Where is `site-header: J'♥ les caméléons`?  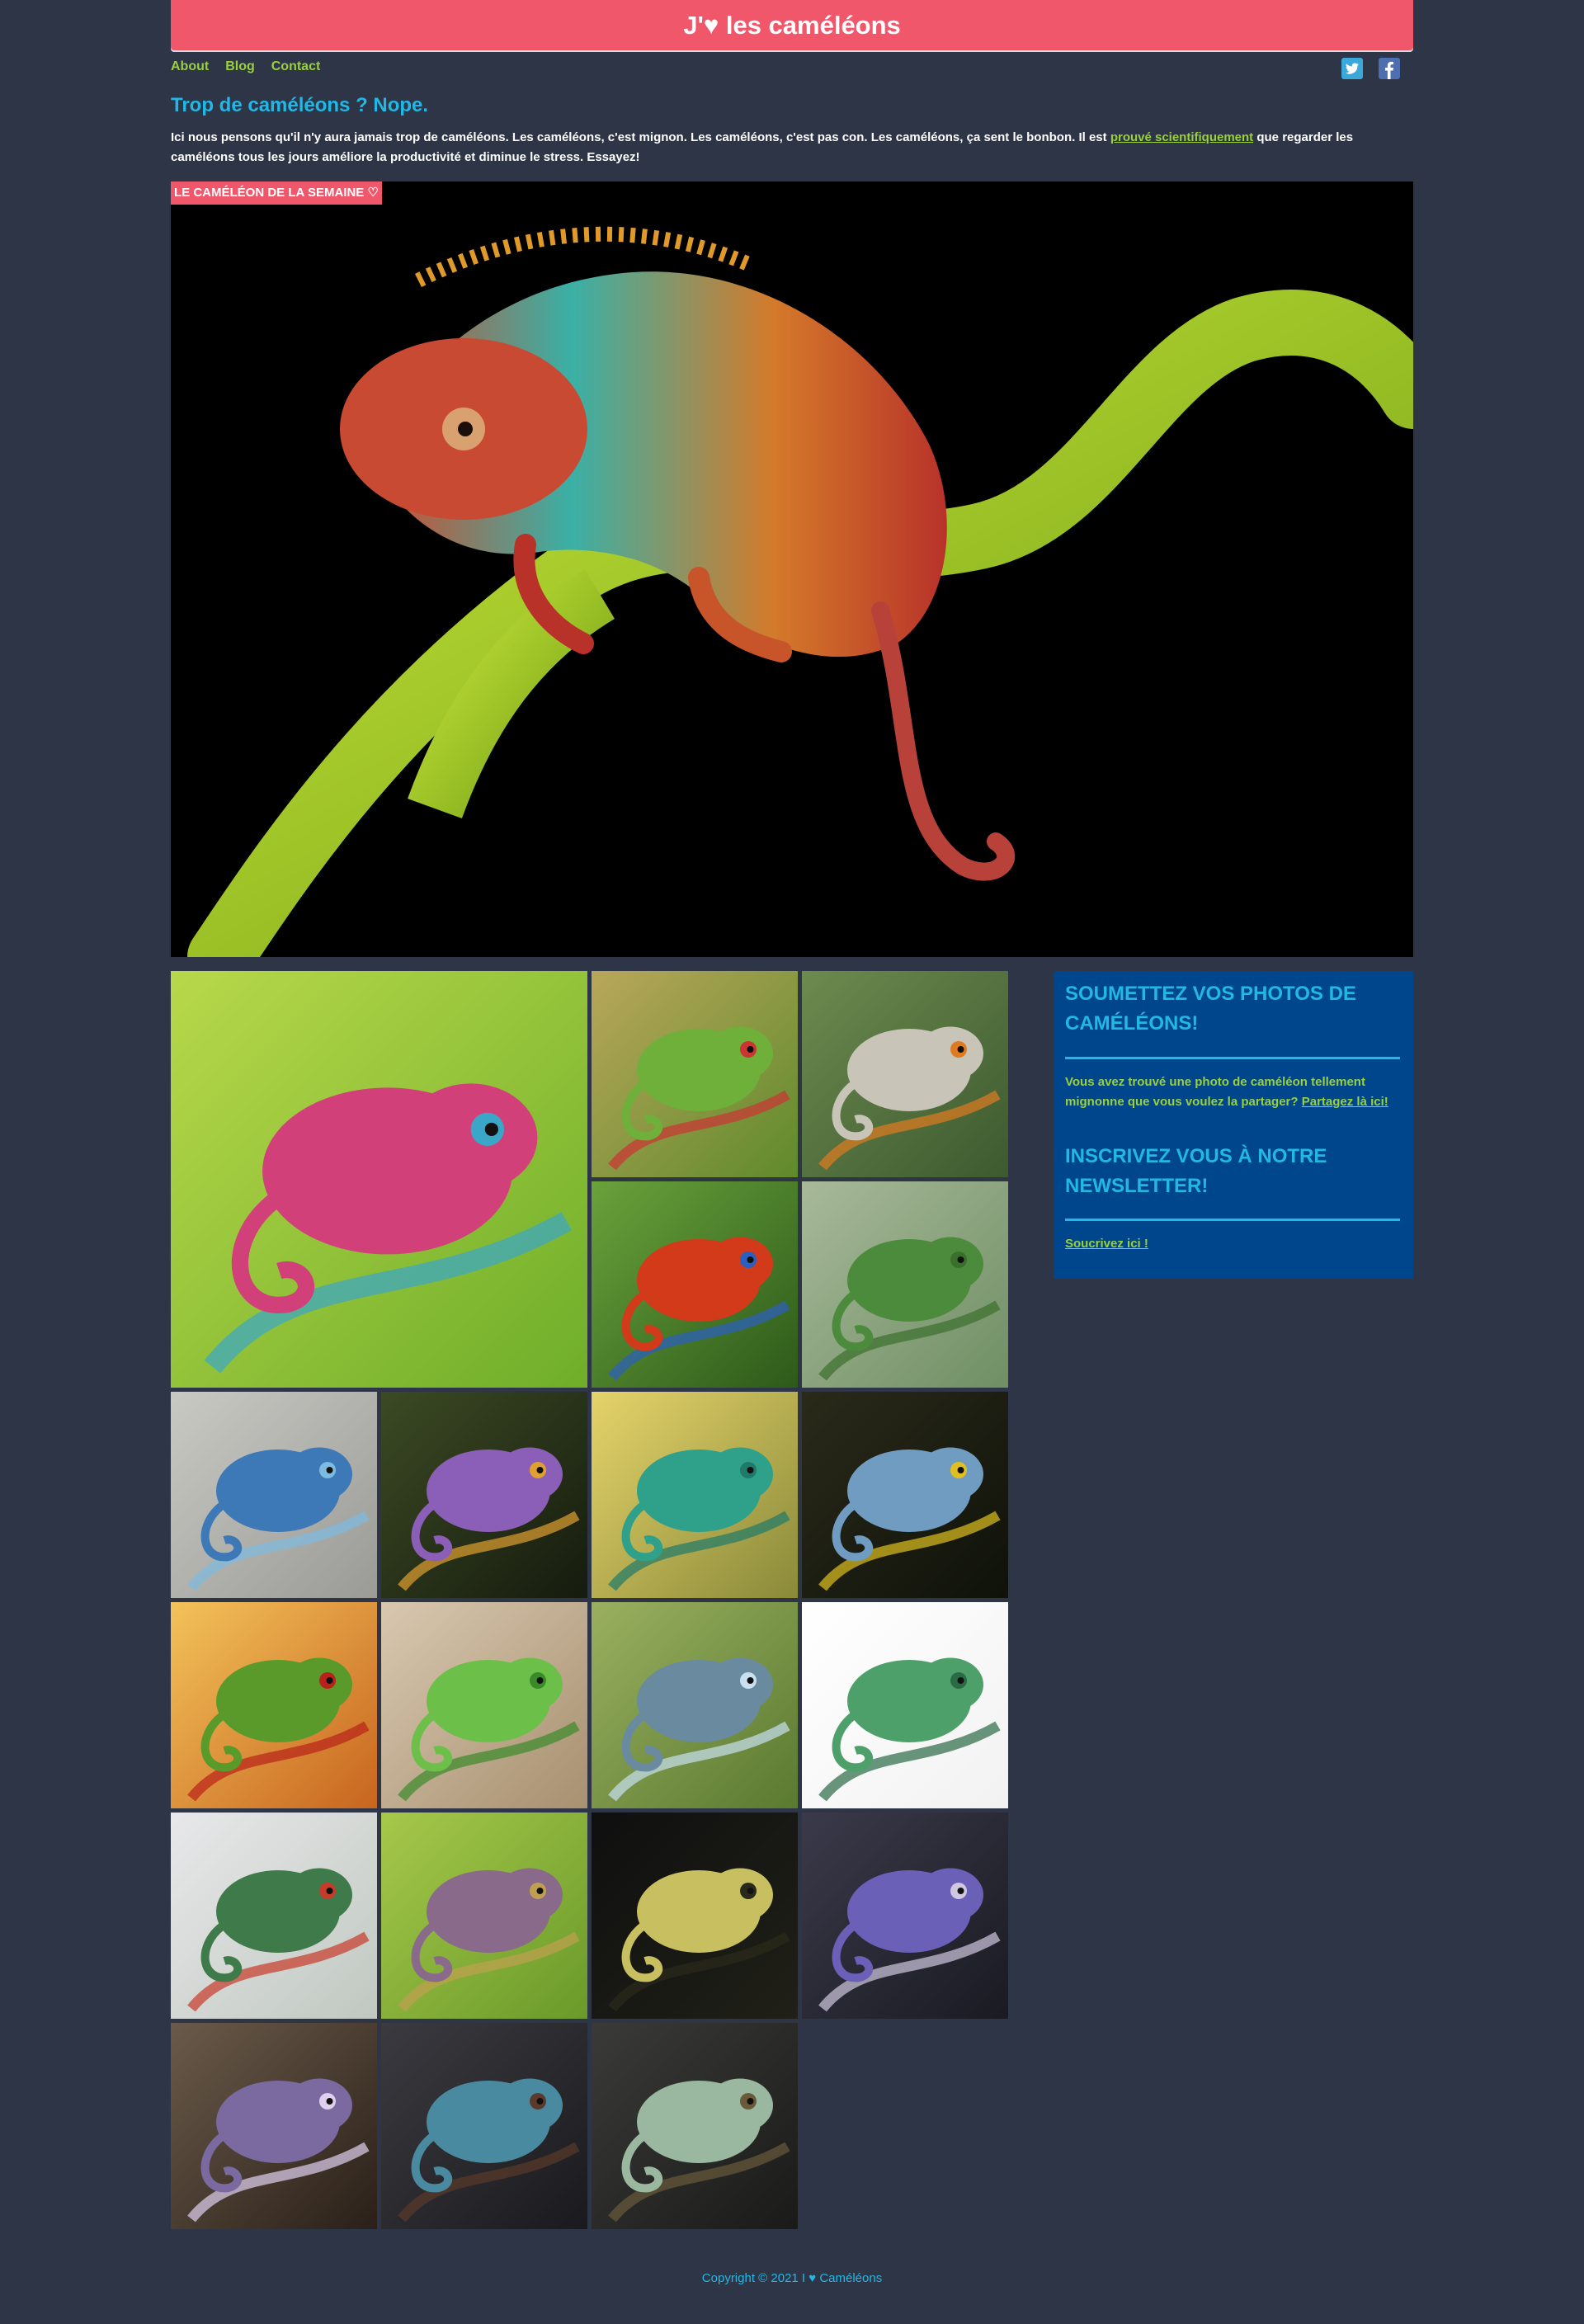 site-header: J'♥ les caméléons is located at coordinates (792, 25).